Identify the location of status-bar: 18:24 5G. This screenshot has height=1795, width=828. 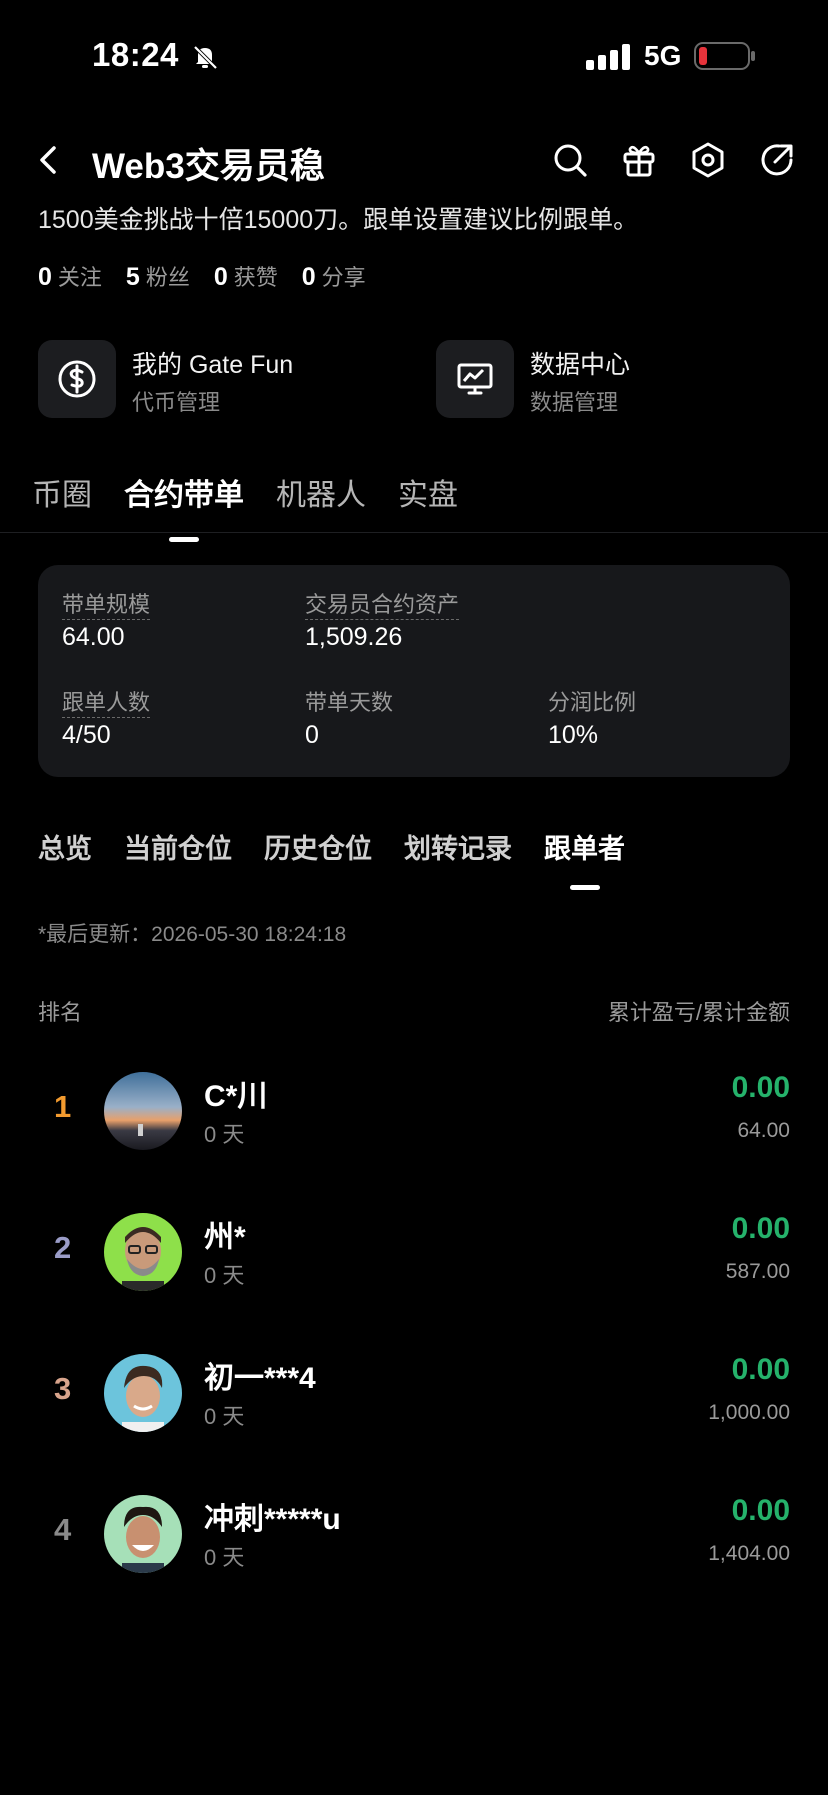
(414, 55).